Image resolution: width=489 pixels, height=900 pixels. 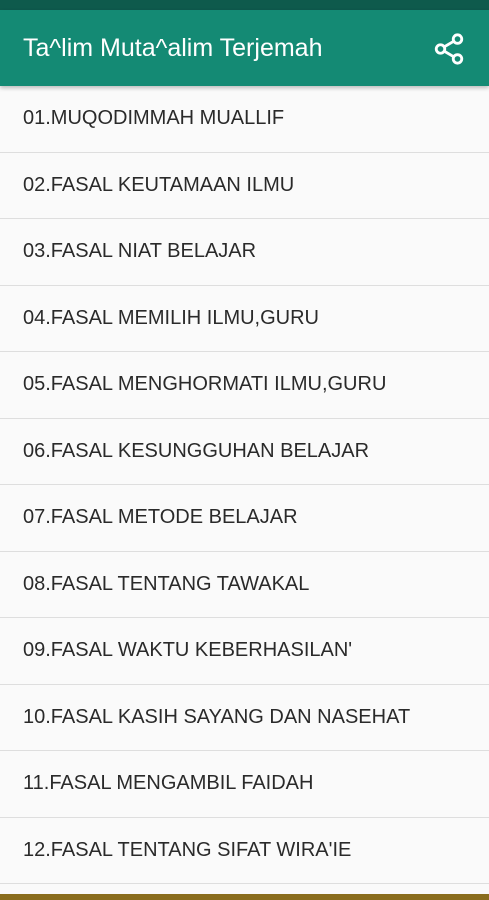 What do you see at coordinates (205, 384) in the screenshot?
I see `list-item-label: 05.FASAL MENGHORMATI ILMU,GURU` at bounding box center [205, 384].